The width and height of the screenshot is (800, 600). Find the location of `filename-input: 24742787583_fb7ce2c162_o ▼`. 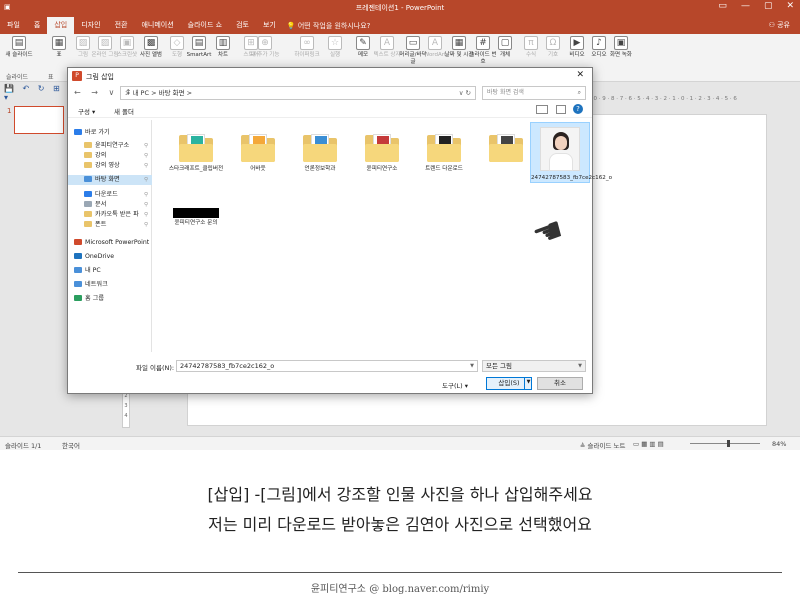

filename-input: 24742787583_fb7ce2c162_o ▼ is located at coordinates (327, 366).